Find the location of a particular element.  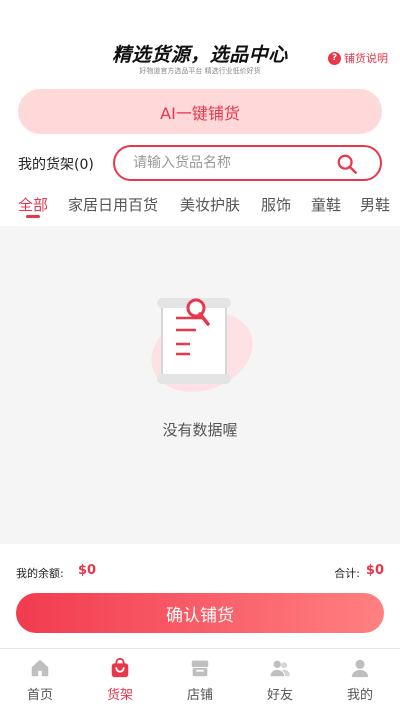

bottom-nav: 首页 货架 店铺 好友 我的 is located at coordinates (200, 679).